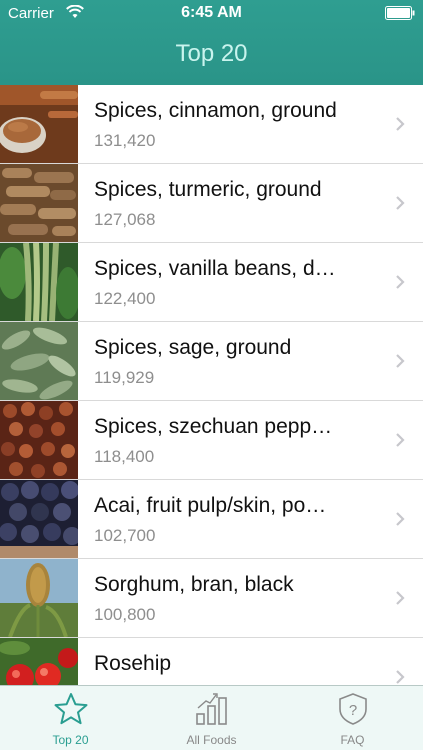 This screenshot has width=423, height=750. What do you see at coordinates (125, 219) in the screenshot?
I see `food-value: 127,068` at bounding box center [125, 219].